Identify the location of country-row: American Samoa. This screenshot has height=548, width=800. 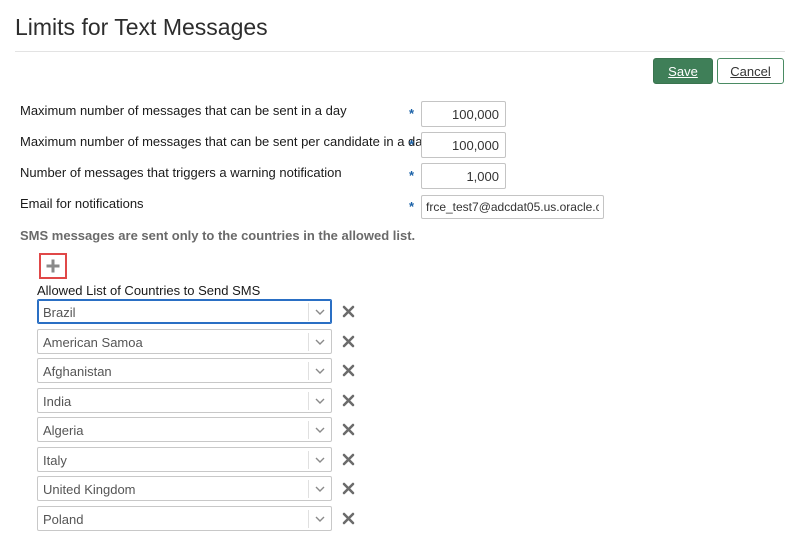
(197, 341).